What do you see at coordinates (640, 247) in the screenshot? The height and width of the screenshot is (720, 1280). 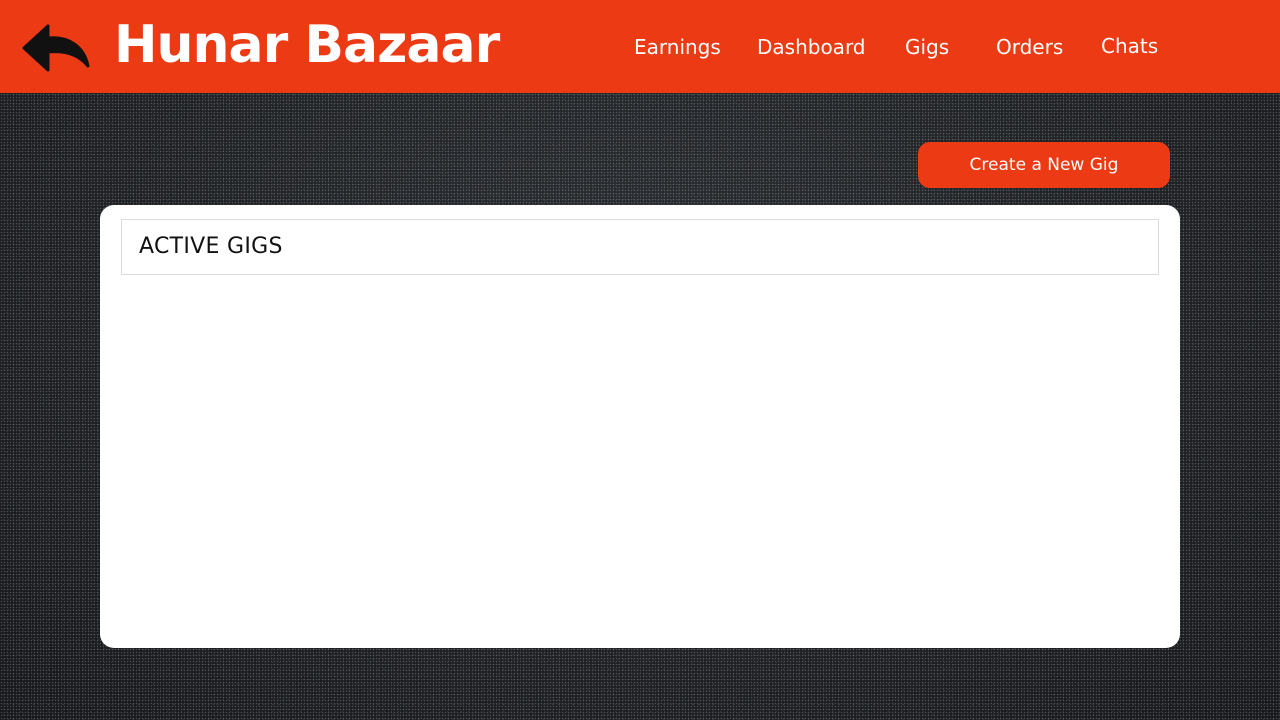 I see `active-gigs-header: ACTIVE GIGS` at bounding box center [640, 247].